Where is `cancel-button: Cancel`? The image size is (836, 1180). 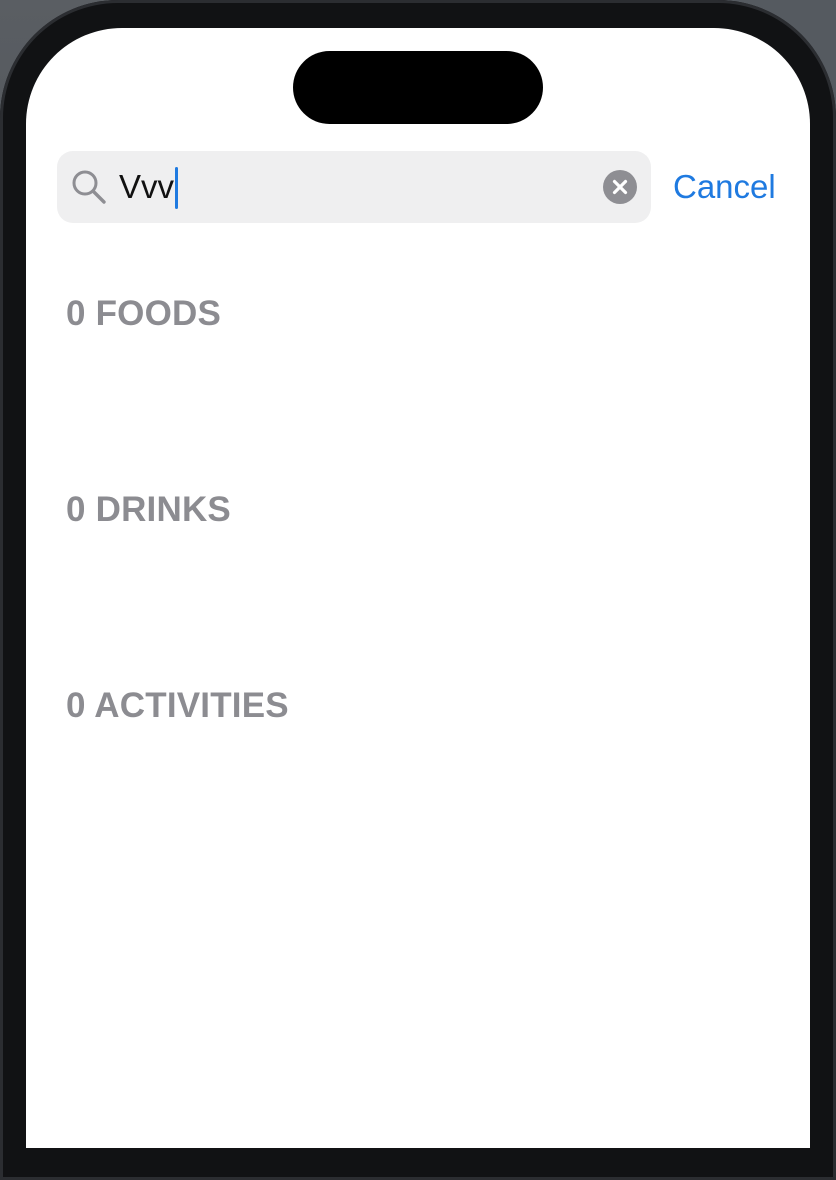
cancel-button: Cancel is located at coordinates (724, 187).